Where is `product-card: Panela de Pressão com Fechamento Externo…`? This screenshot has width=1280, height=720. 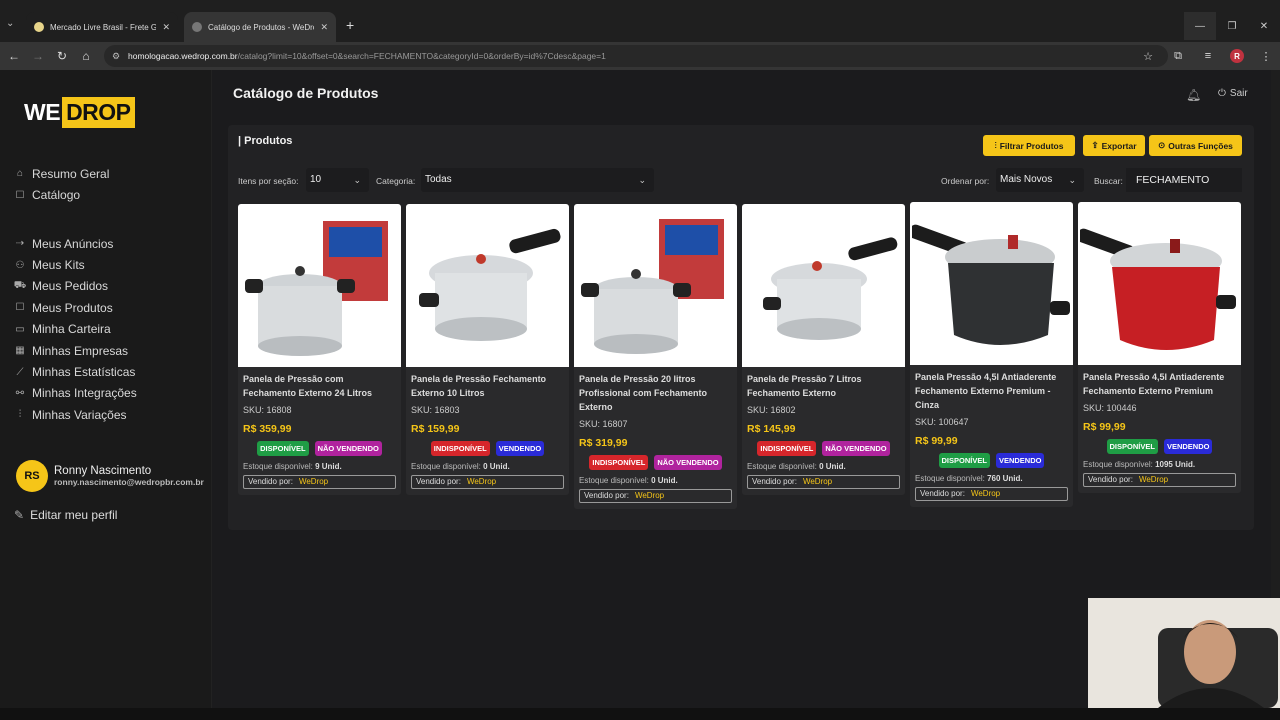 product-card: Panela de Pressão com Fechamento Externo… is located at coordinates (319, 349).